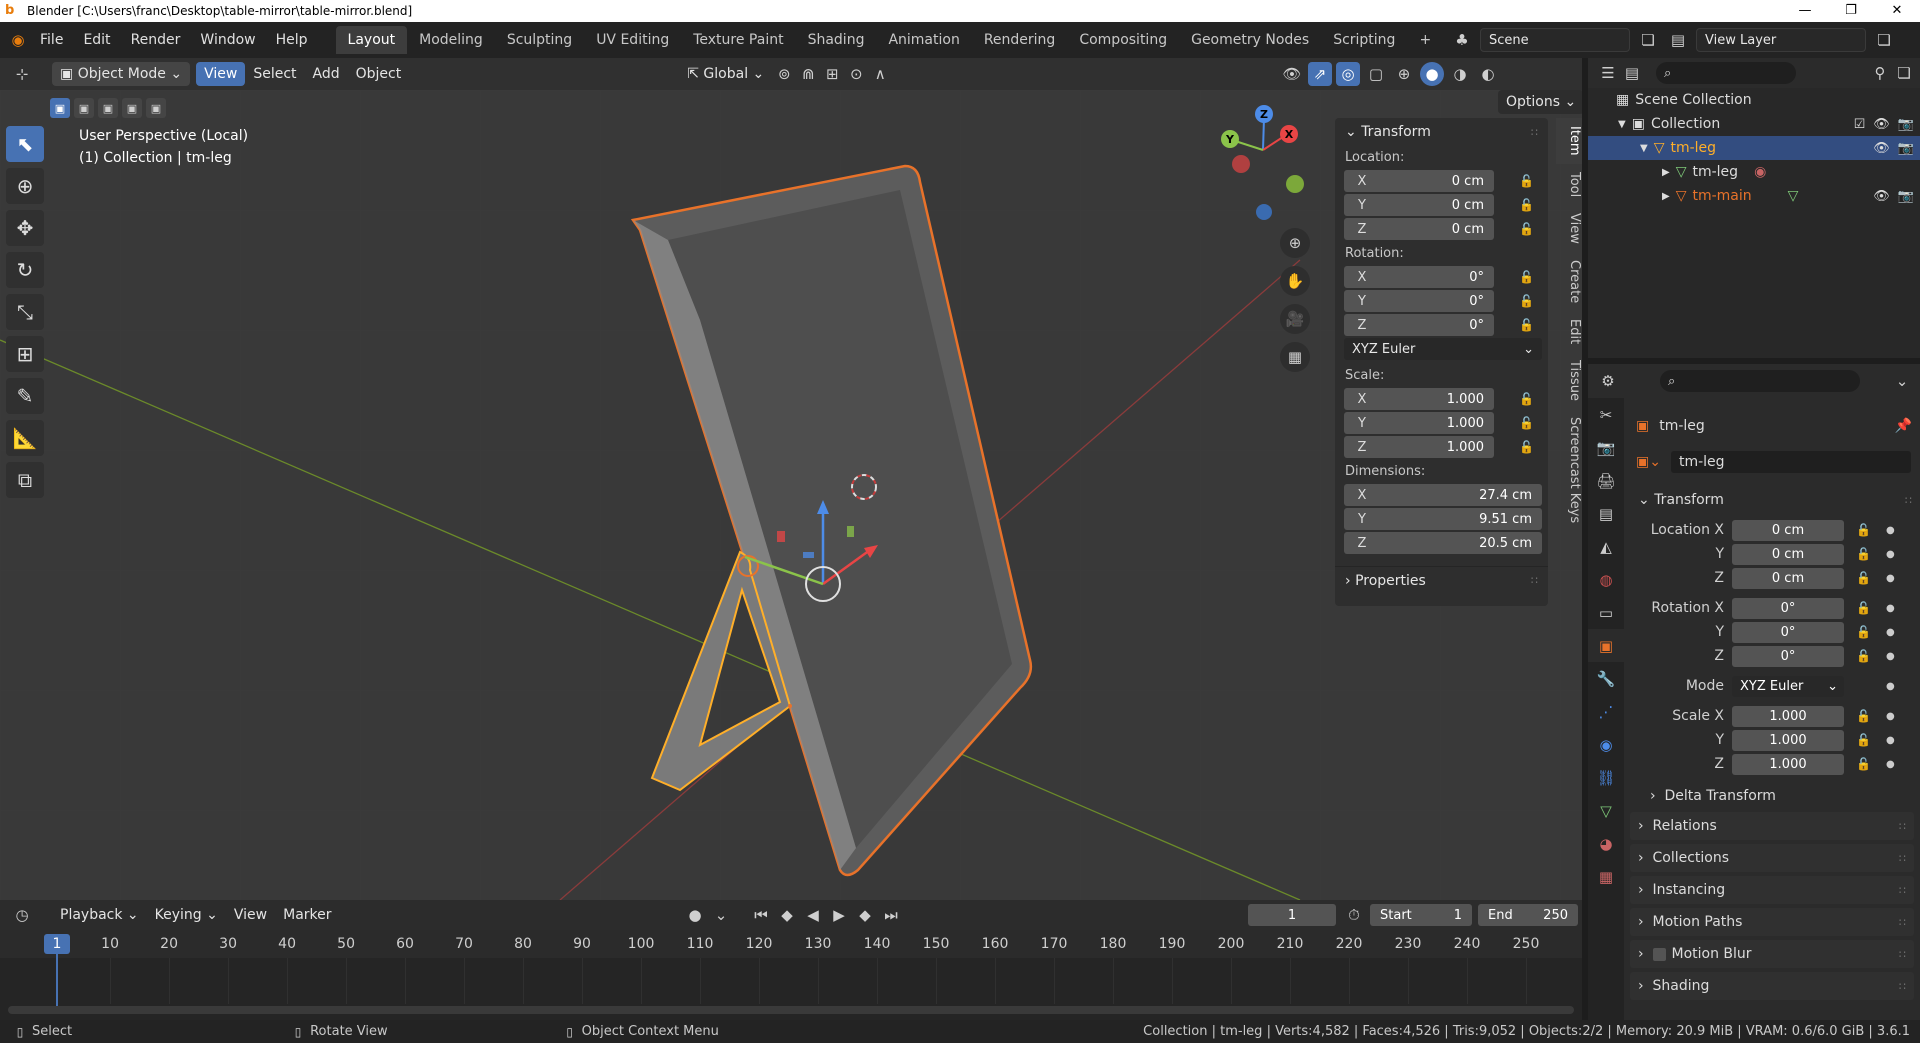 This screenshot has height=1043, width=1920. What do you see at coordinates (25, 144) in the screenshot?
I see `select-box-tool-icon: ⬉` at bounding box center [25, 144].